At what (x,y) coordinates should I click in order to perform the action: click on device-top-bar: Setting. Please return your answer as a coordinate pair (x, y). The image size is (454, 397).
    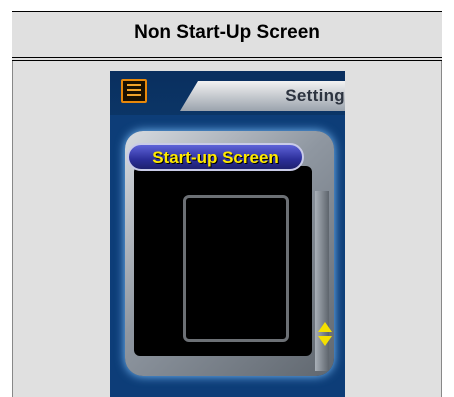
    Looking at the image, I should click on (227, 93).